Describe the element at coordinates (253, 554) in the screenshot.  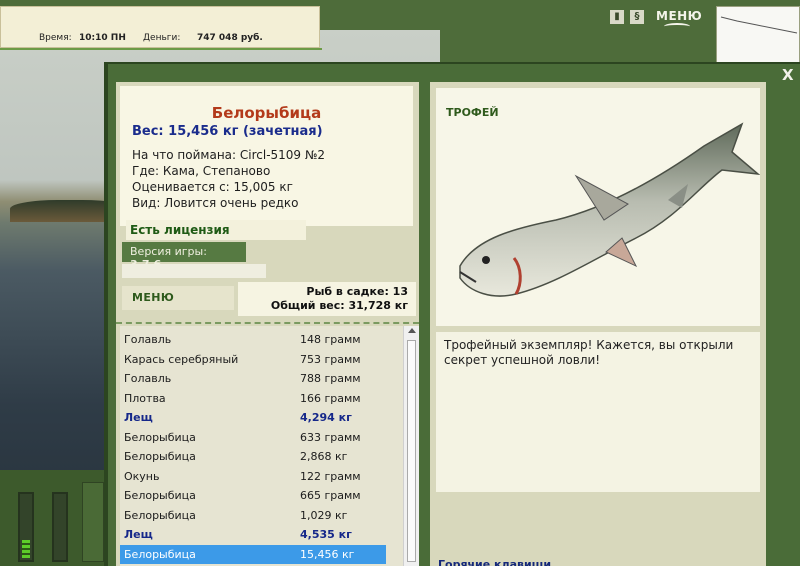
I see `list-item-selected: Белорыбица 15,456 кг` at that location.